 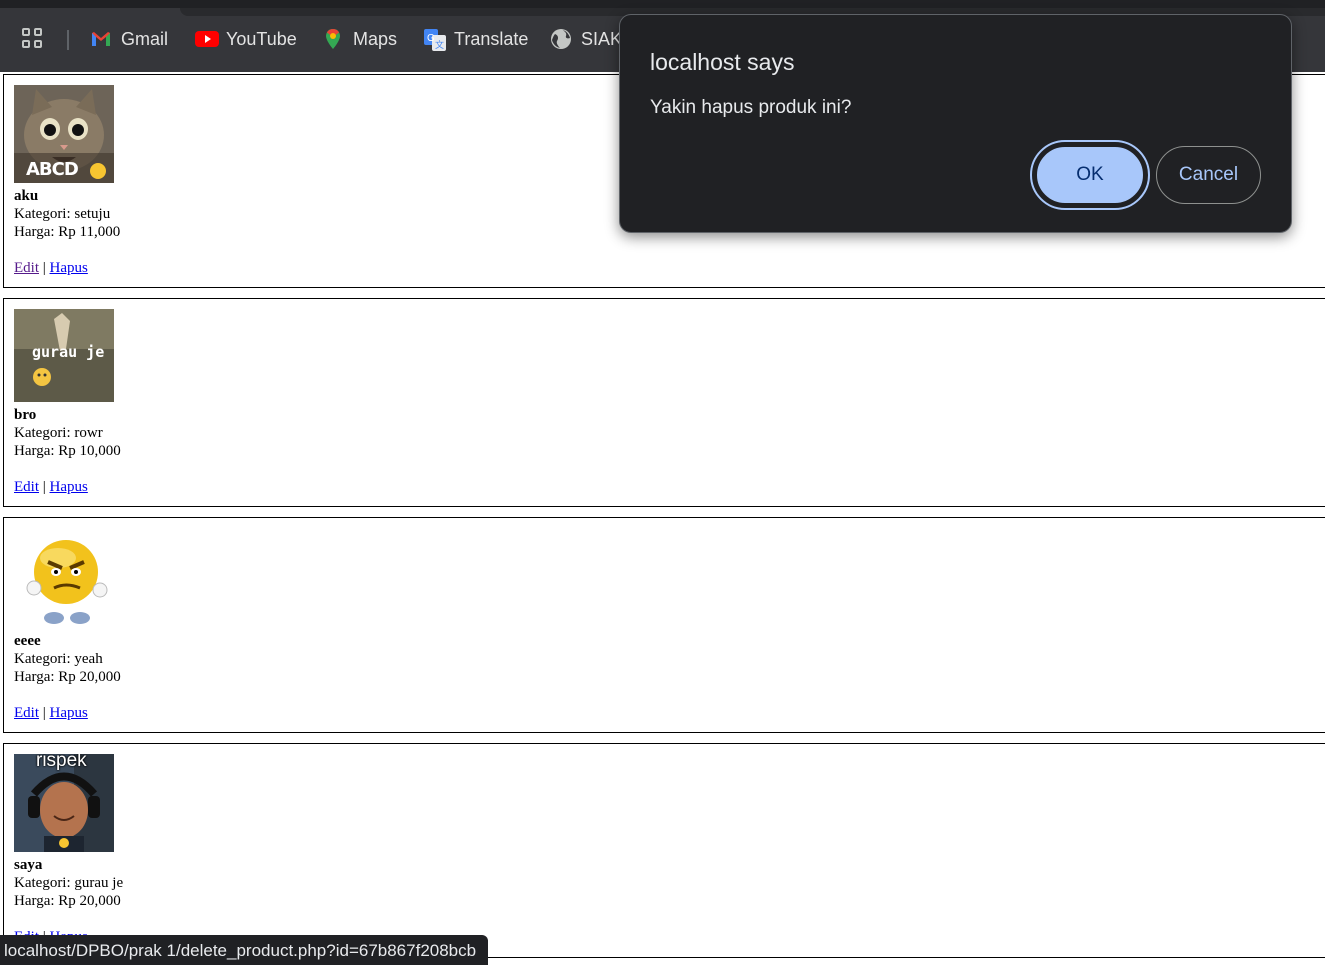 What do you see at coordinates (33, 39) in the screenshot?
I see `apps-grid-icon` at bounding box center [33, 39].